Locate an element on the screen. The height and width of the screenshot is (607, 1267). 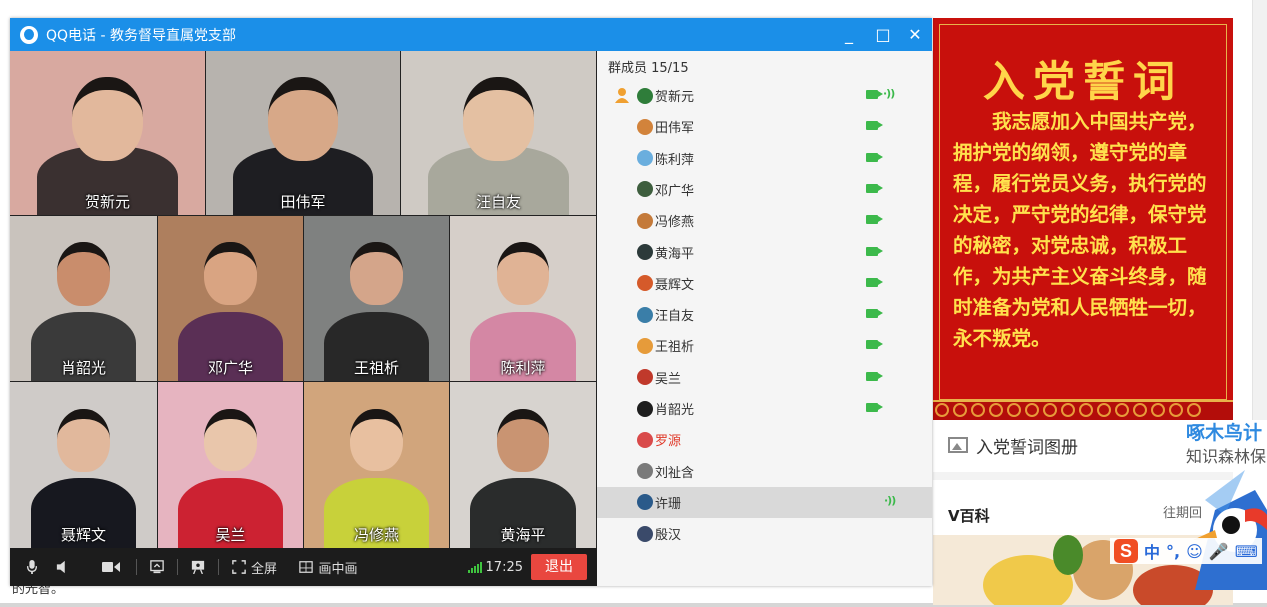
video-tile: 肖韶光 is located at coordinates (83, 298).